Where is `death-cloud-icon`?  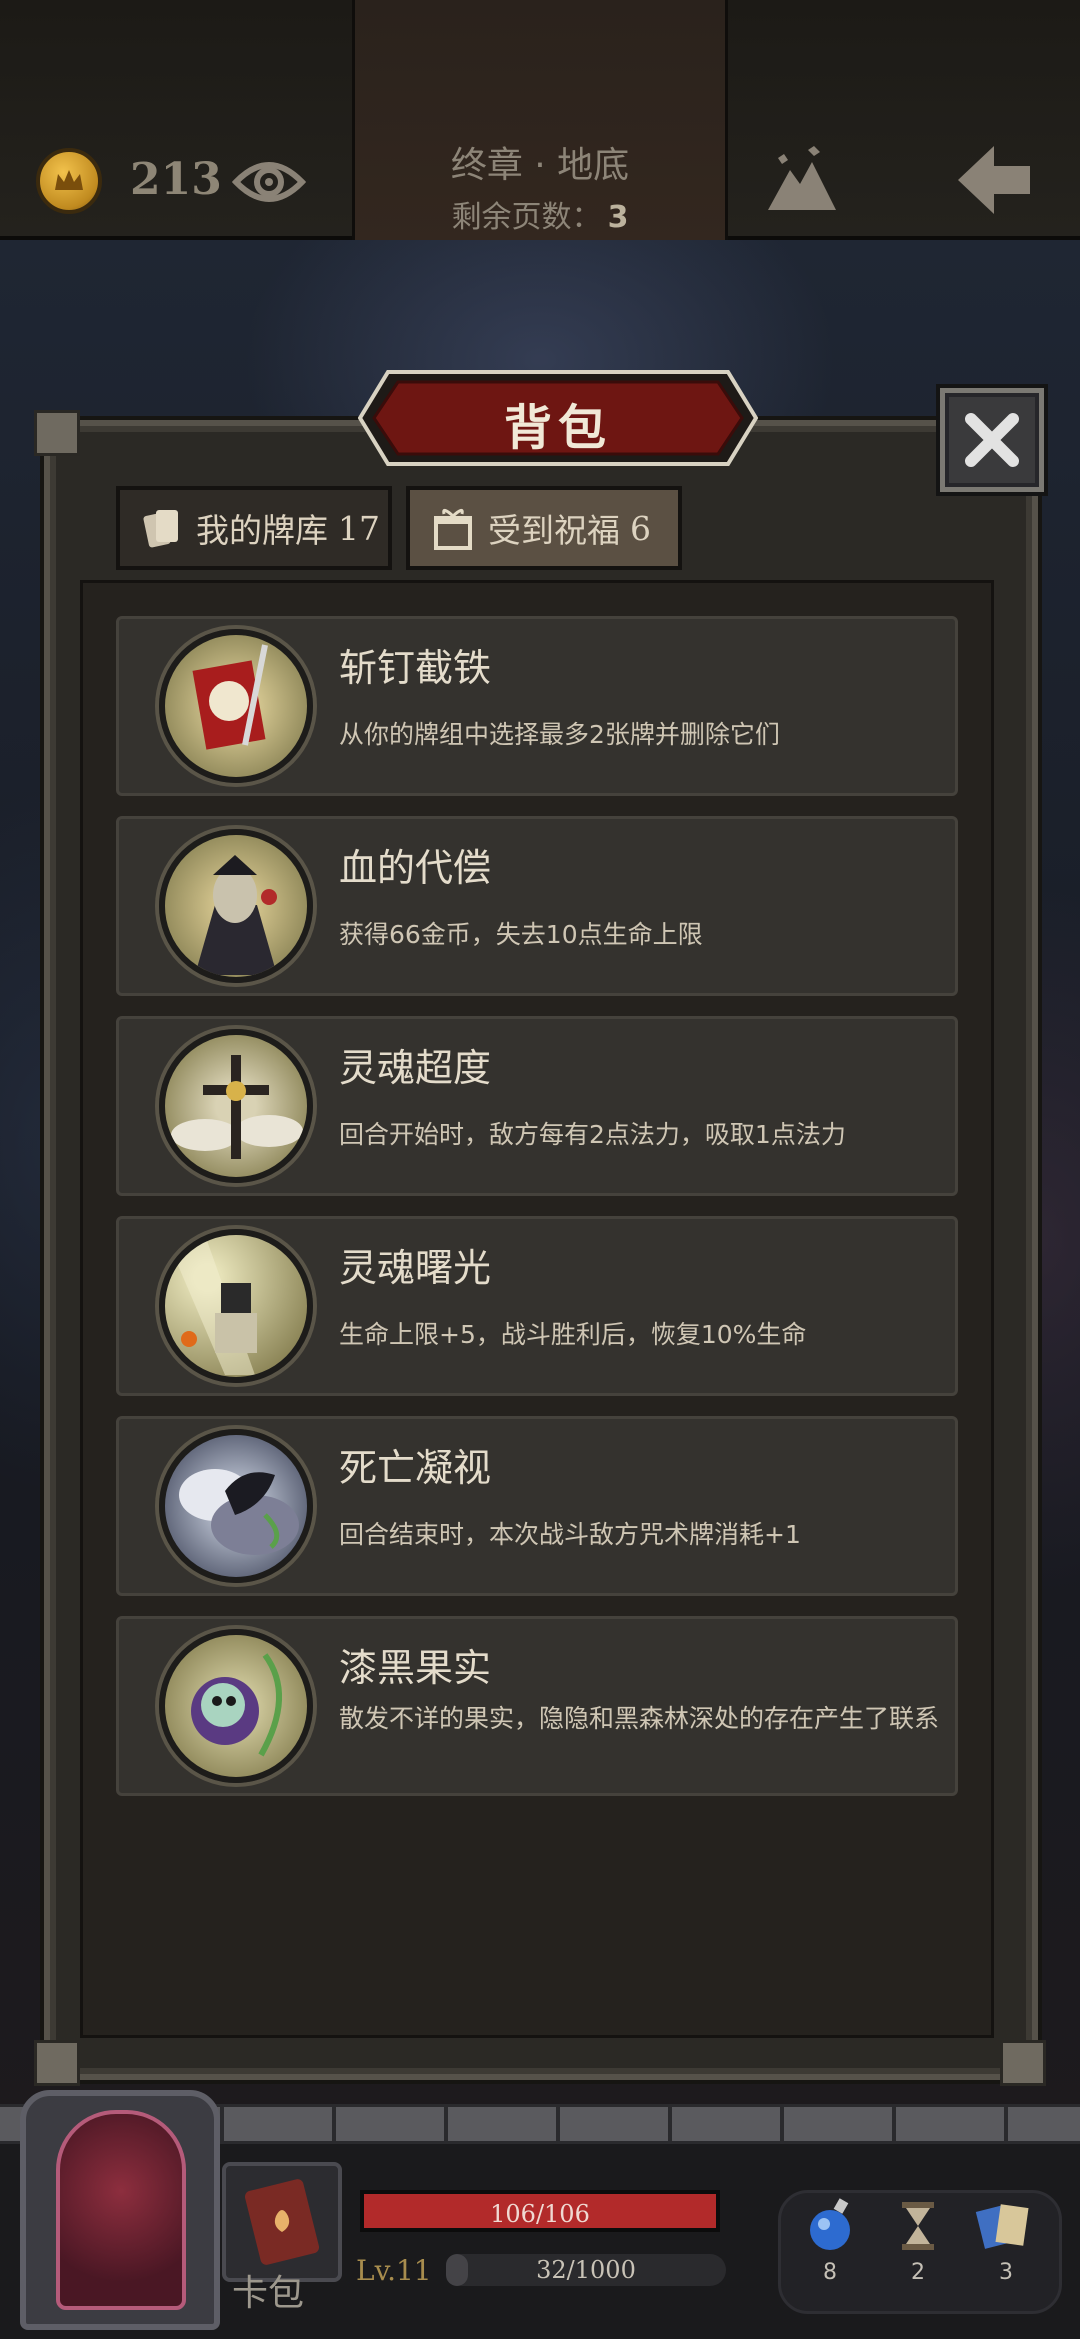
death-cloud-icon is located at coordinates (236, 1506).